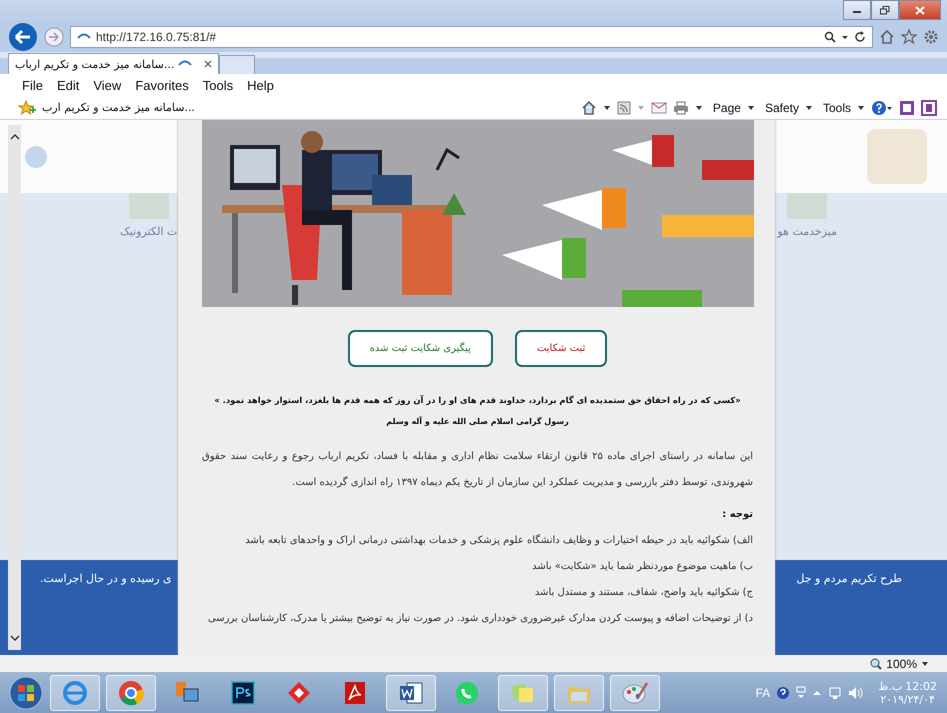 Image resolution: width=947 pixels, height=713 pixels. Describe the element at coordinates (218, 85) in the screenshot. I see `menu-item: Tools` at that location.